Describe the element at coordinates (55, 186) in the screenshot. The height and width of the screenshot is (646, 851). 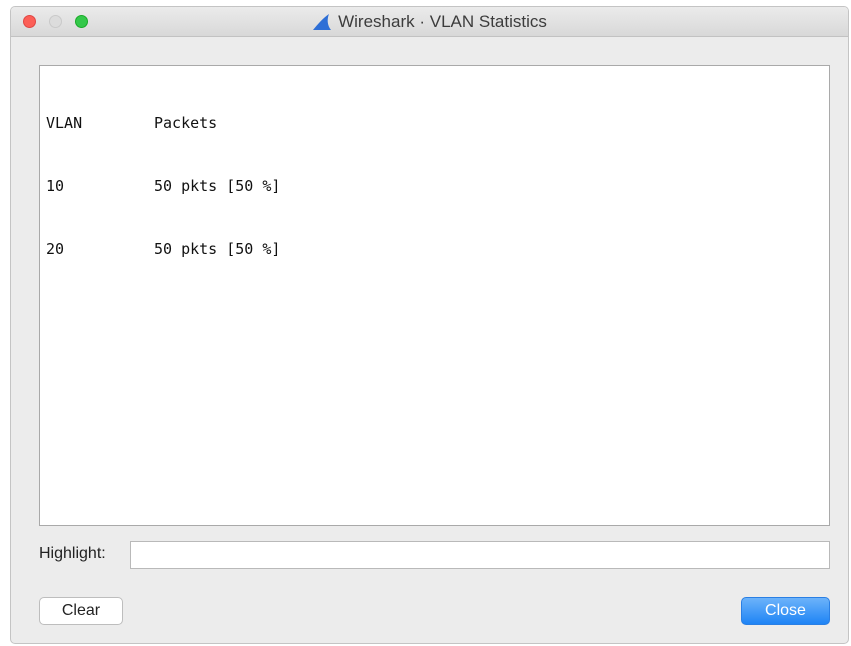
I see `vlan-id: 10` at that location.